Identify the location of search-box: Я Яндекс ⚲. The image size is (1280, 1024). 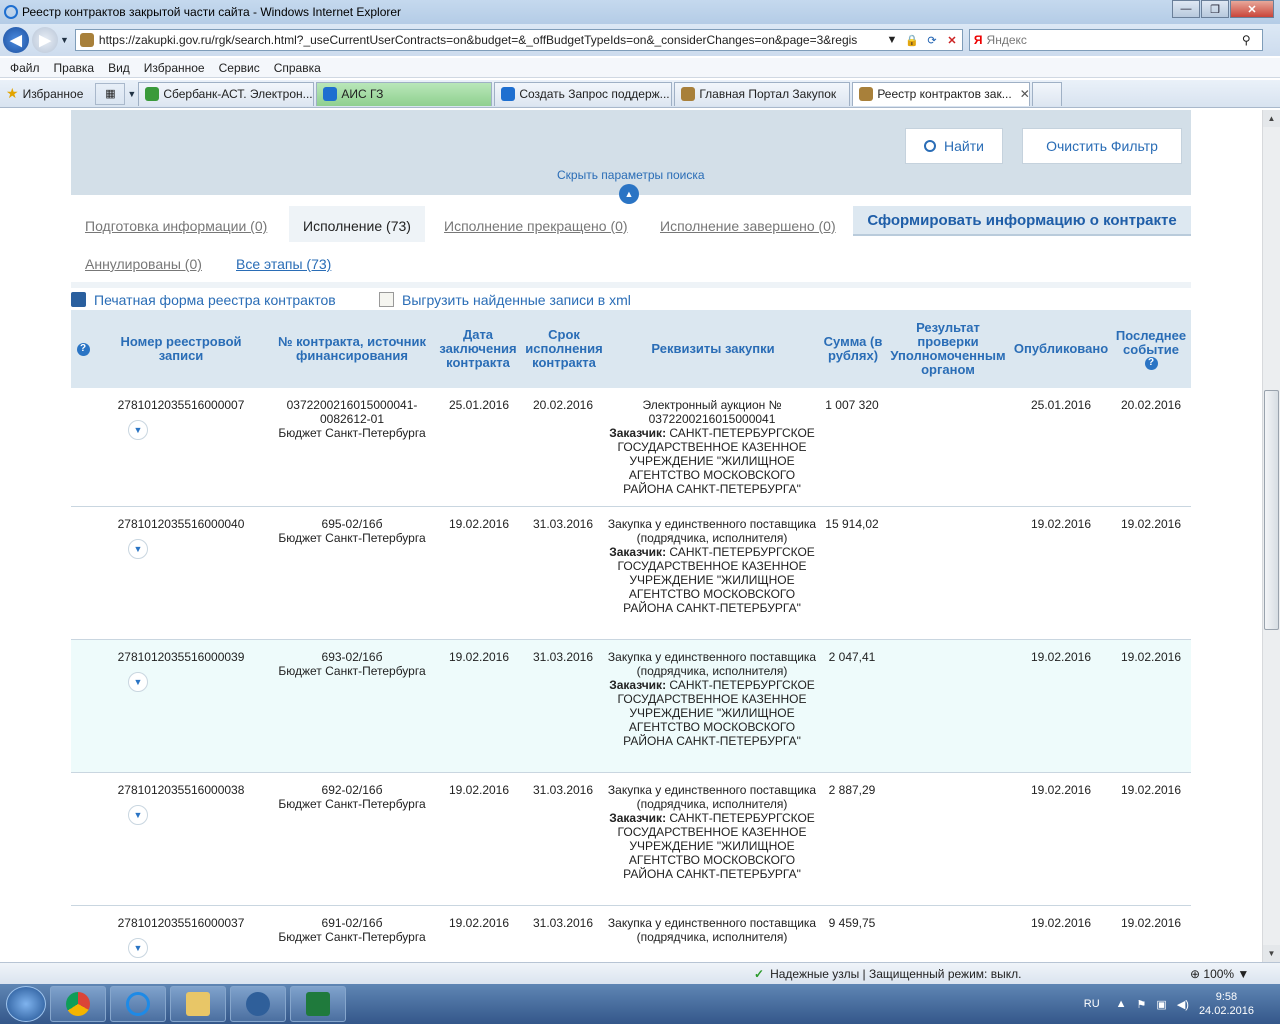
(1115, 40).